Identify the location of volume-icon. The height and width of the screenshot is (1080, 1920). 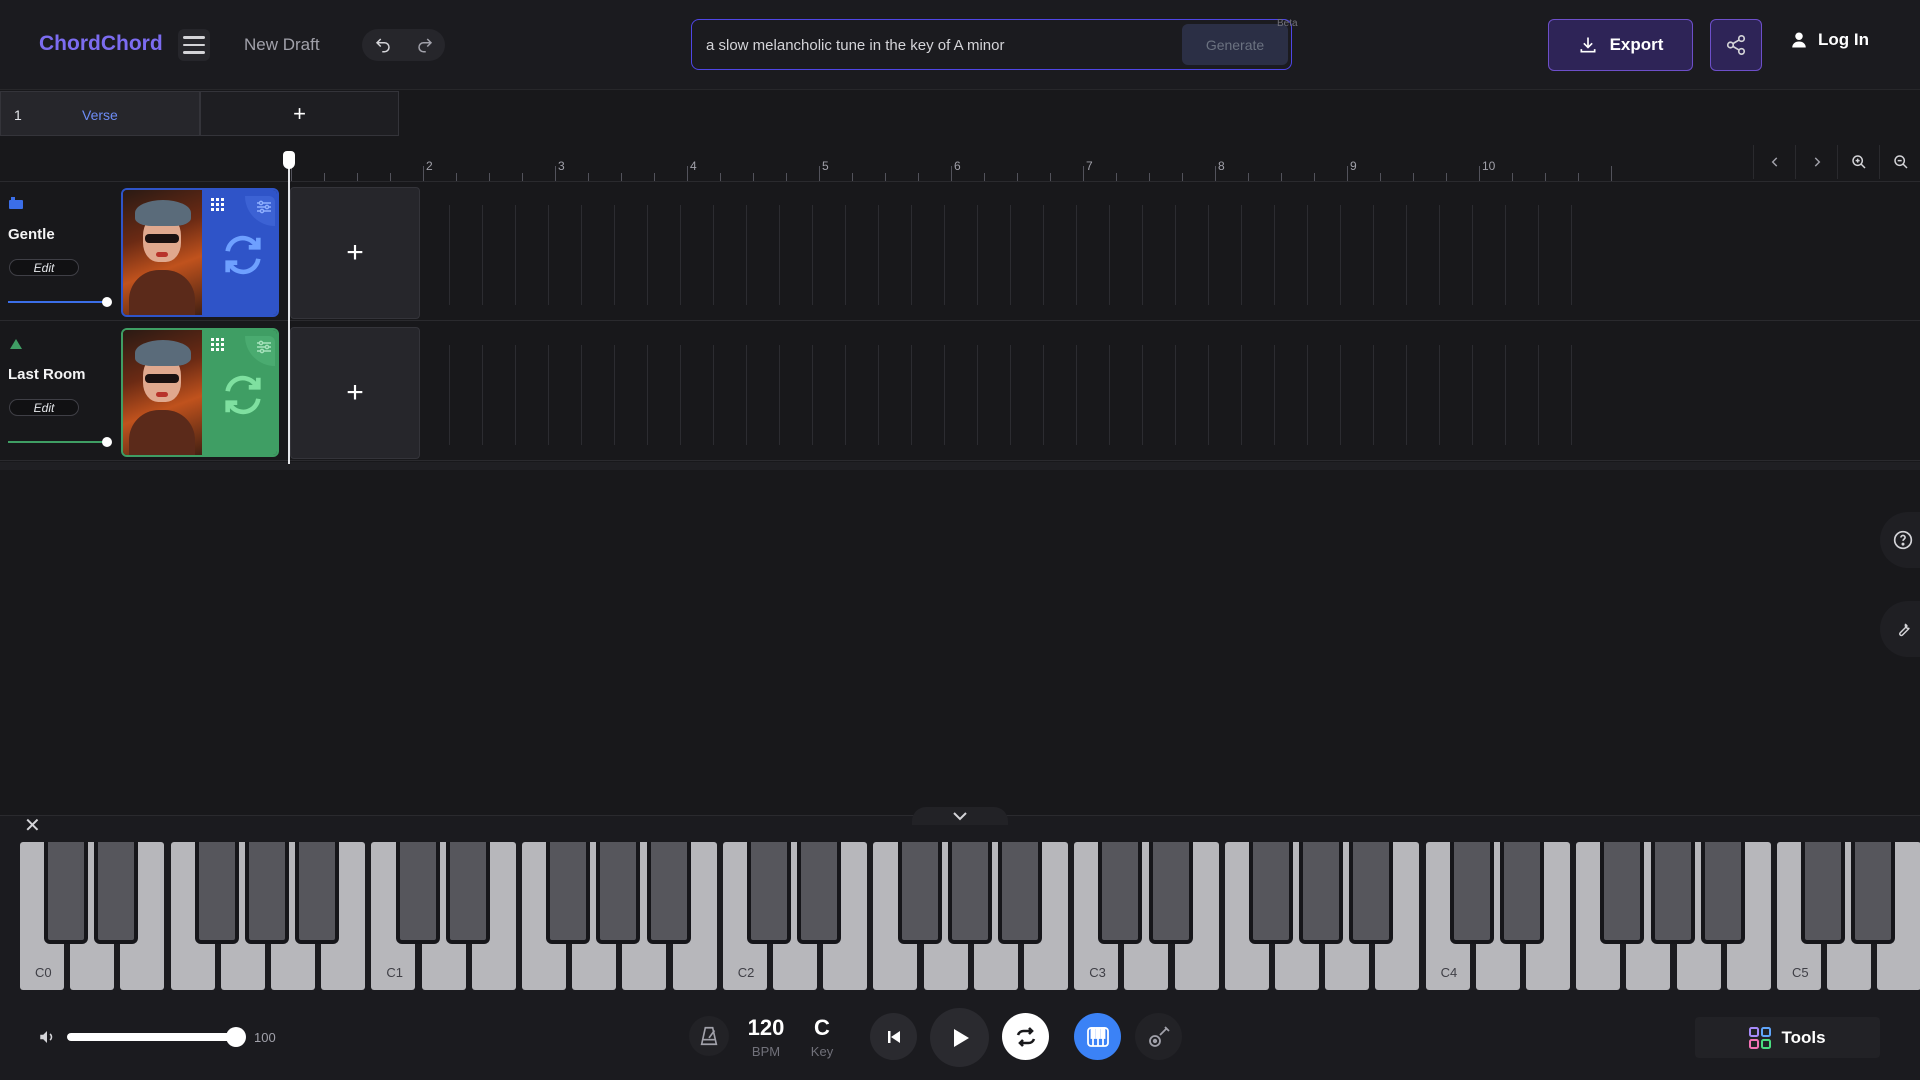
(47, 1037).